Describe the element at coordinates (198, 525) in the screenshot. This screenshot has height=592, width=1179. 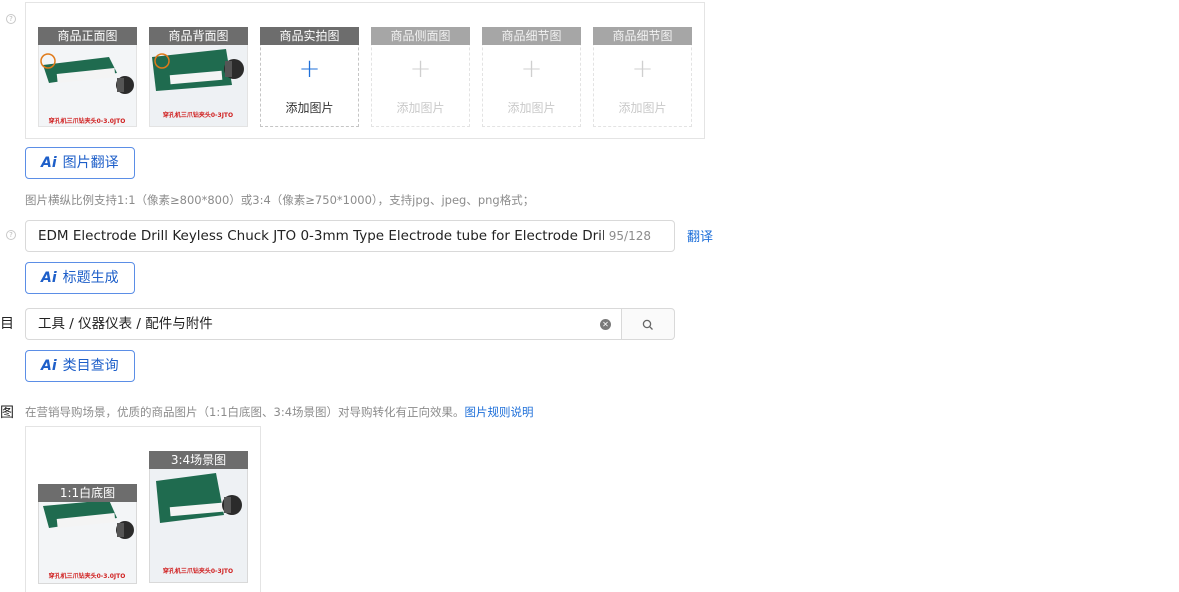
I see `product-photo-portrait: 穿孔机三爪钻夹头0-3JTO` at that location.